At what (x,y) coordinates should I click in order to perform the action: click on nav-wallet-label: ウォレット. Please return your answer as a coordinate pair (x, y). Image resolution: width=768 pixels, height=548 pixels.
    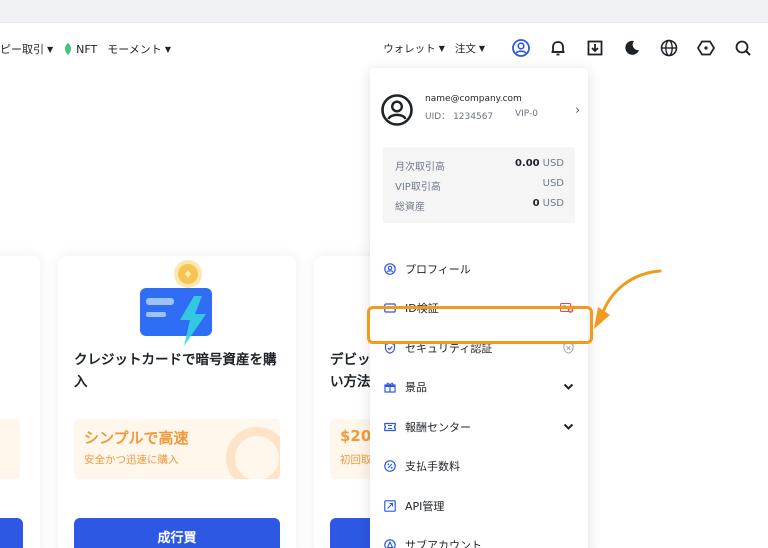
    Looking at the image, I should click on (409, 48).